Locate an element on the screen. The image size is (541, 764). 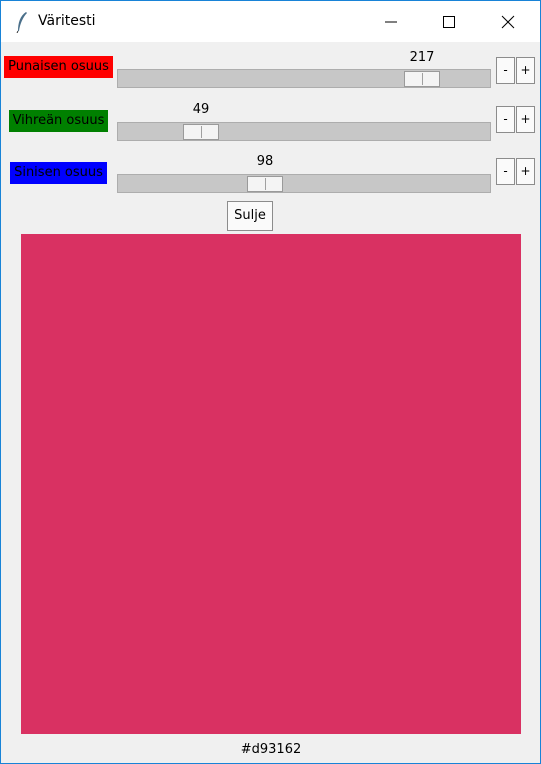
minimize-button is located at coordinates (391, 21).